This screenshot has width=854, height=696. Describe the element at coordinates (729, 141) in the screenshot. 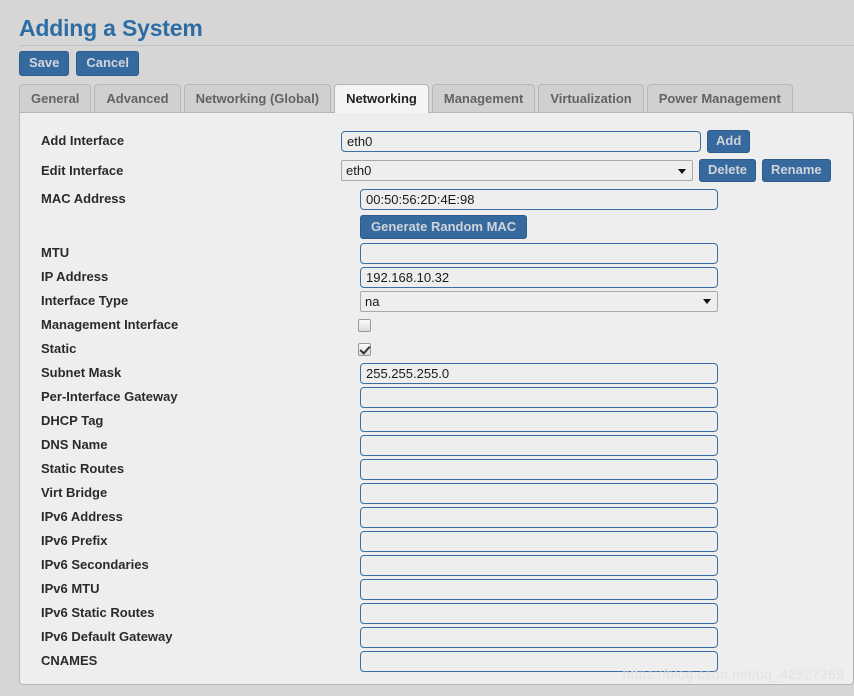

I see `add-interface-button: Add` at that location.